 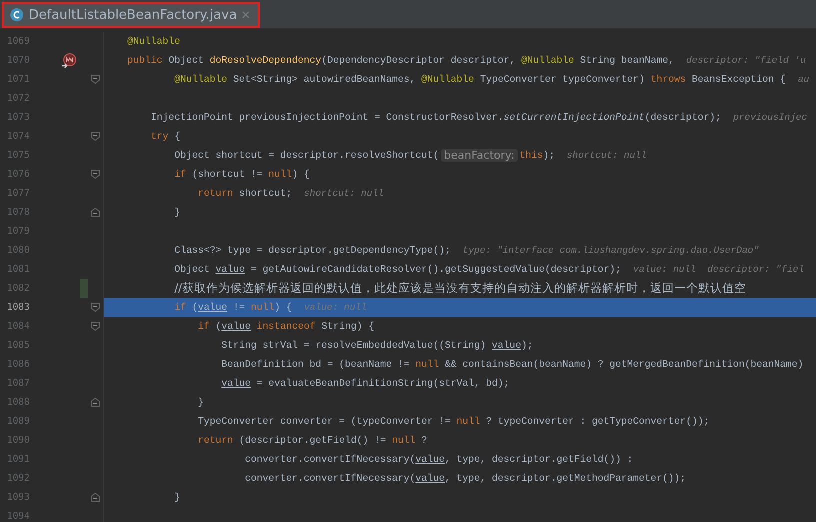 What do you see at coordinates (307, 155) in the screenshot?
I see `code-line: Object shortcut = descriptor.resolveShortcut(` at bounding box center [307, 155].